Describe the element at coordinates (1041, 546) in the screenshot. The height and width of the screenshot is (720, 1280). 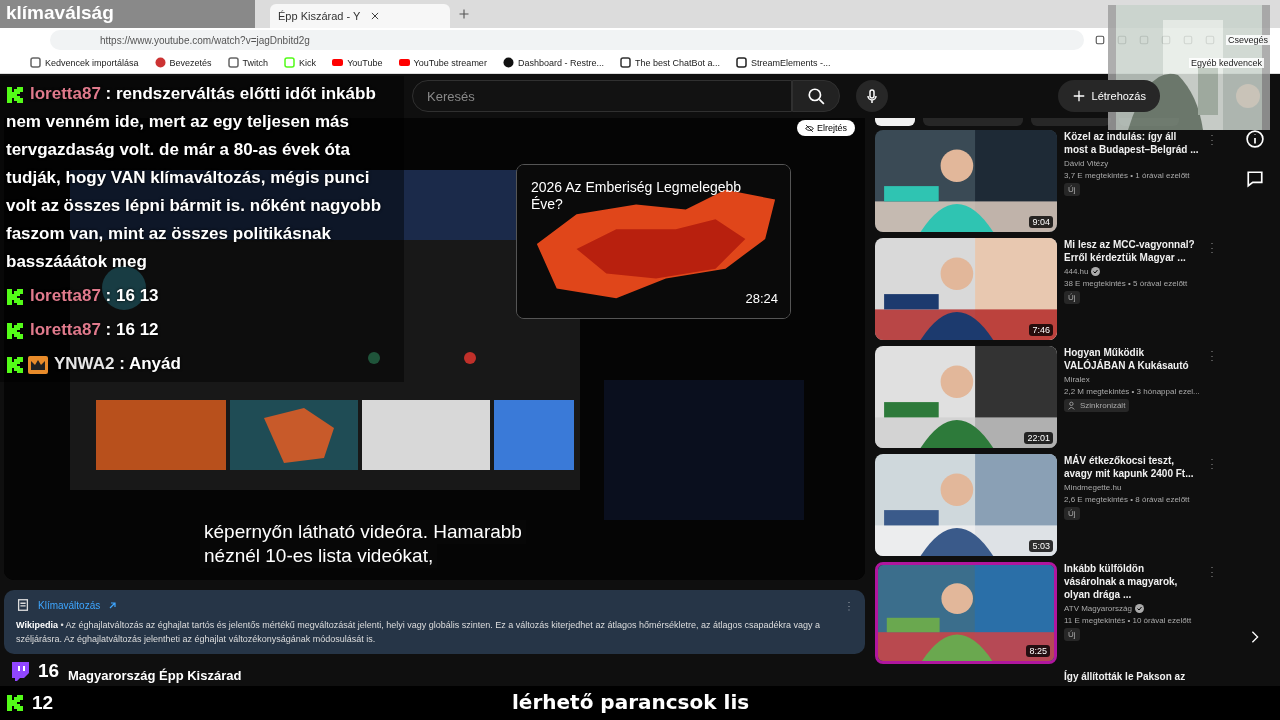
I see `video-duration: 5:03` at that location.